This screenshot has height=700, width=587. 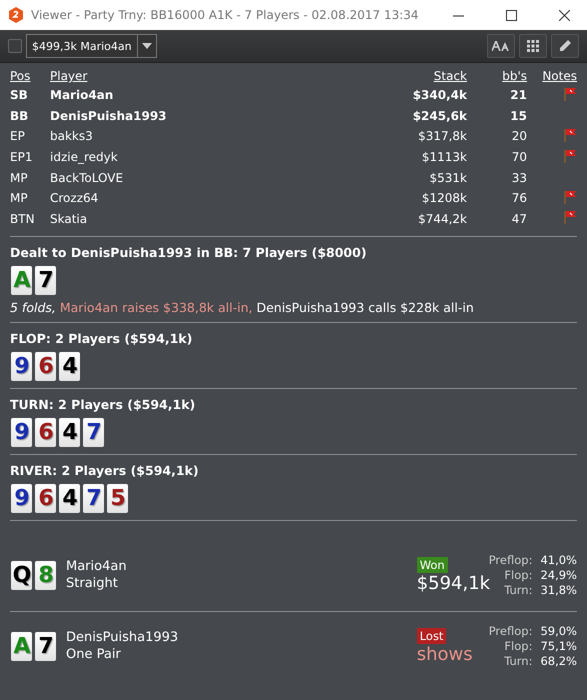 What do you see at coordinates (30, 76) in the screenshot?
I see `column-header: Pos` at bounding box center [30, 76].